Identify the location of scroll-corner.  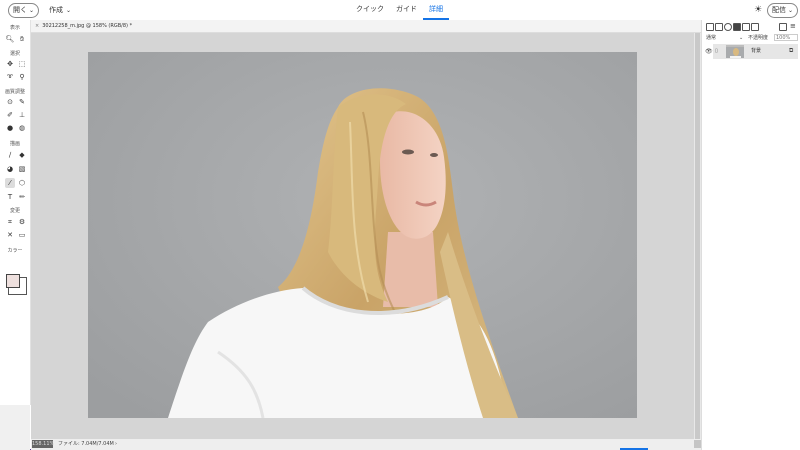
(697, 444).